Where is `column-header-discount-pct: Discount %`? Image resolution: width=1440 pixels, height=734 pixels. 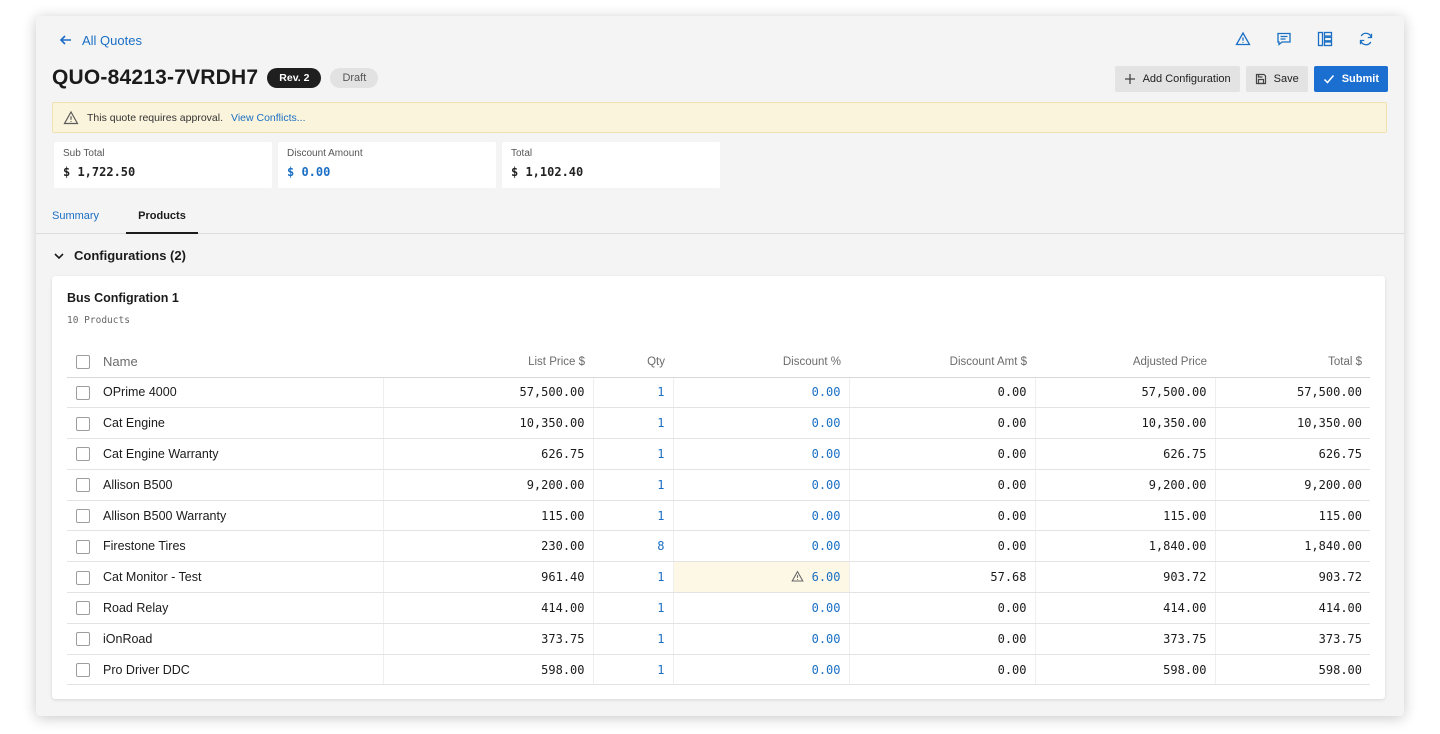
column-header-discount-pct: Discount % is located at coordinates (761, 362).